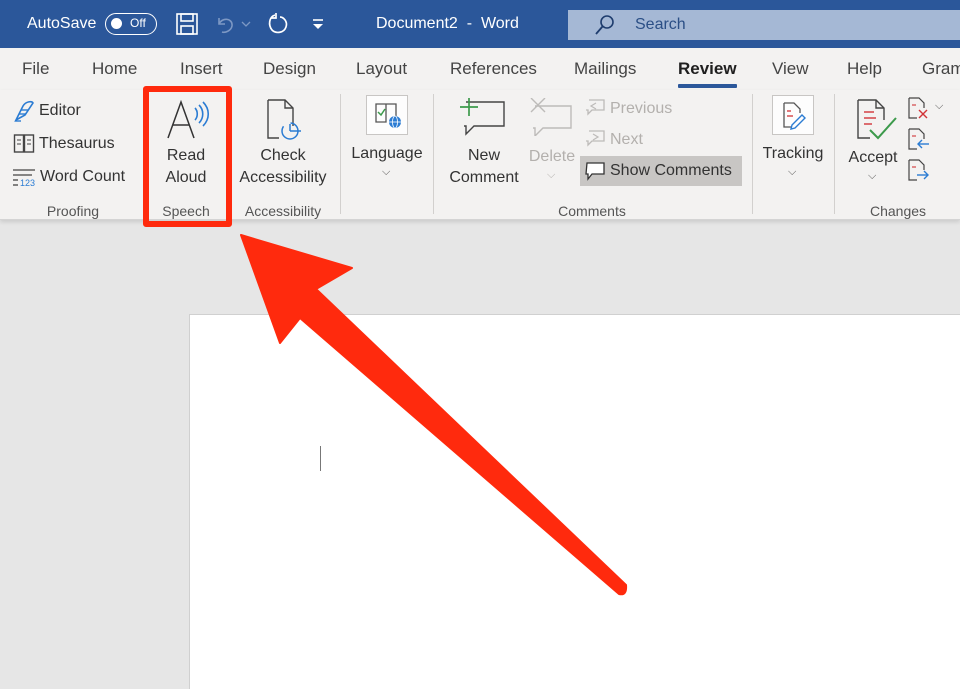 This screenshot has height=689, width=960. What do you see at coordinates (73, 211) in the screenshot?
I see `proofing-group-label: Proofing` at bounding box center [73, 211].